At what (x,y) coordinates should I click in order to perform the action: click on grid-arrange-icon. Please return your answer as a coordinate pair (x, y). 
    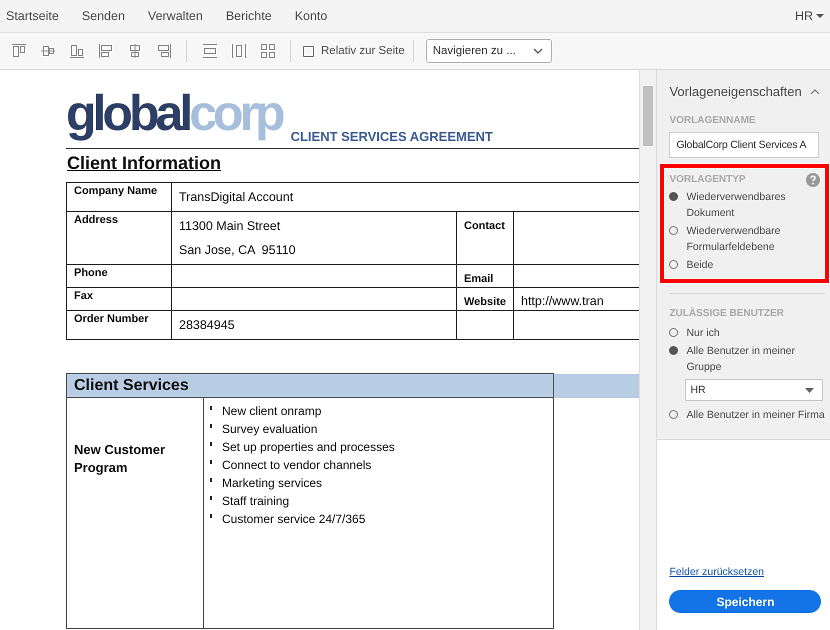
    Looking at the image, I should click on (268, 51).